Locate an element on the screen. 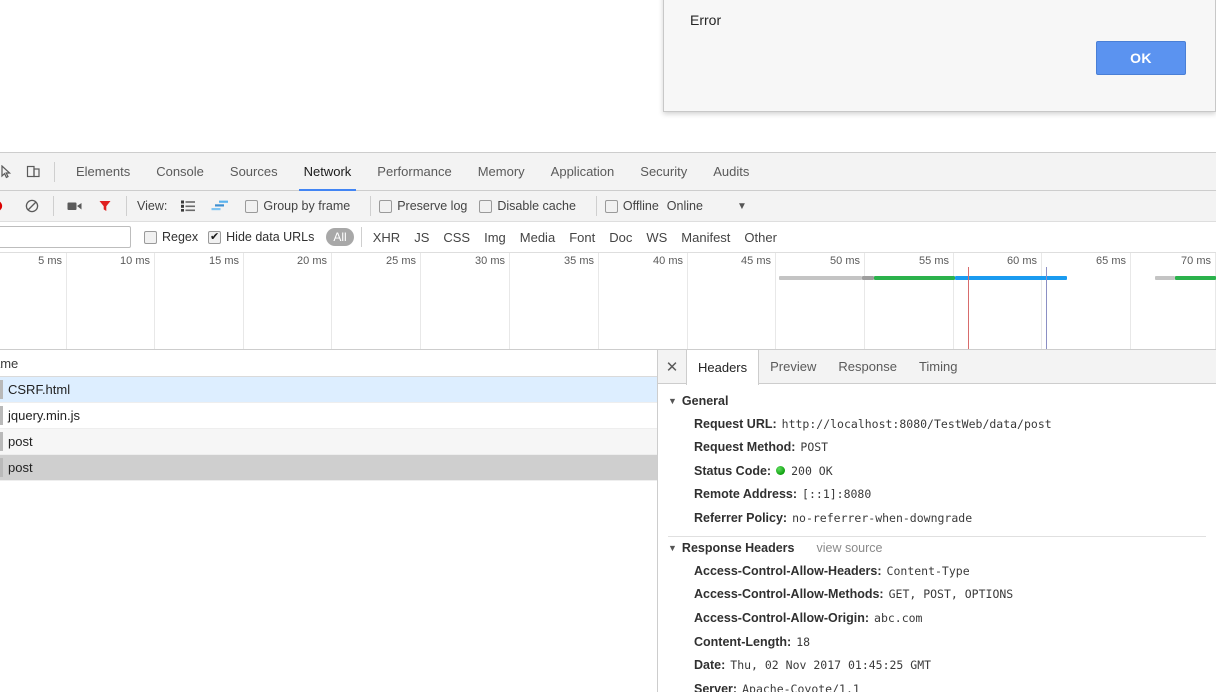  detail-tab-headers: Headers is located at coordinates (723, 367).